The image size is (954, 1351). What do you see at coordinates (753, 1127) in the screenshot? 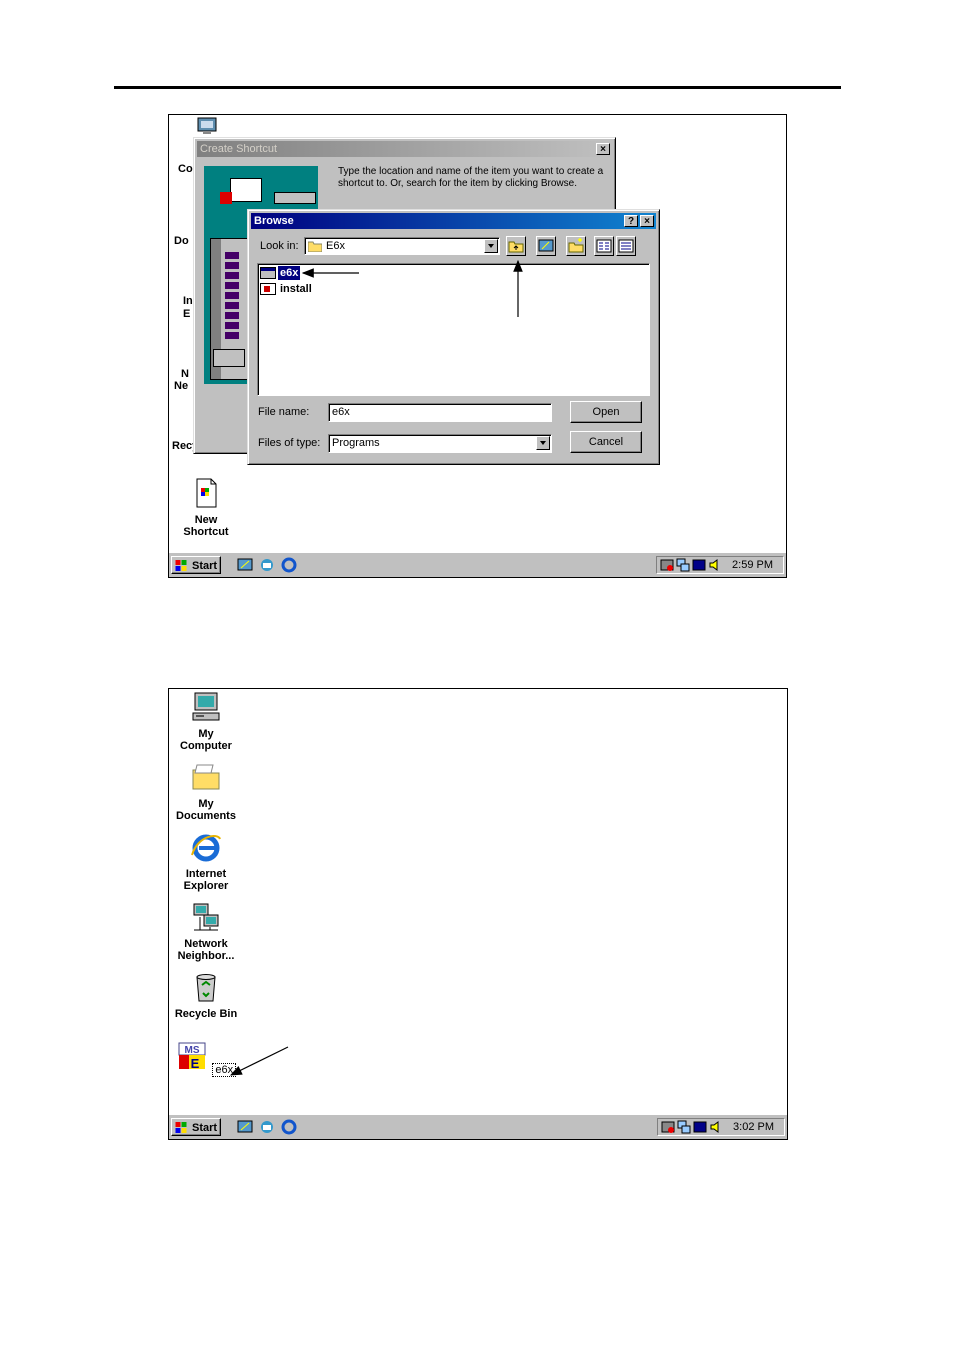
I see `clock: 3:02 PM` at bounding box center [753, 1127].